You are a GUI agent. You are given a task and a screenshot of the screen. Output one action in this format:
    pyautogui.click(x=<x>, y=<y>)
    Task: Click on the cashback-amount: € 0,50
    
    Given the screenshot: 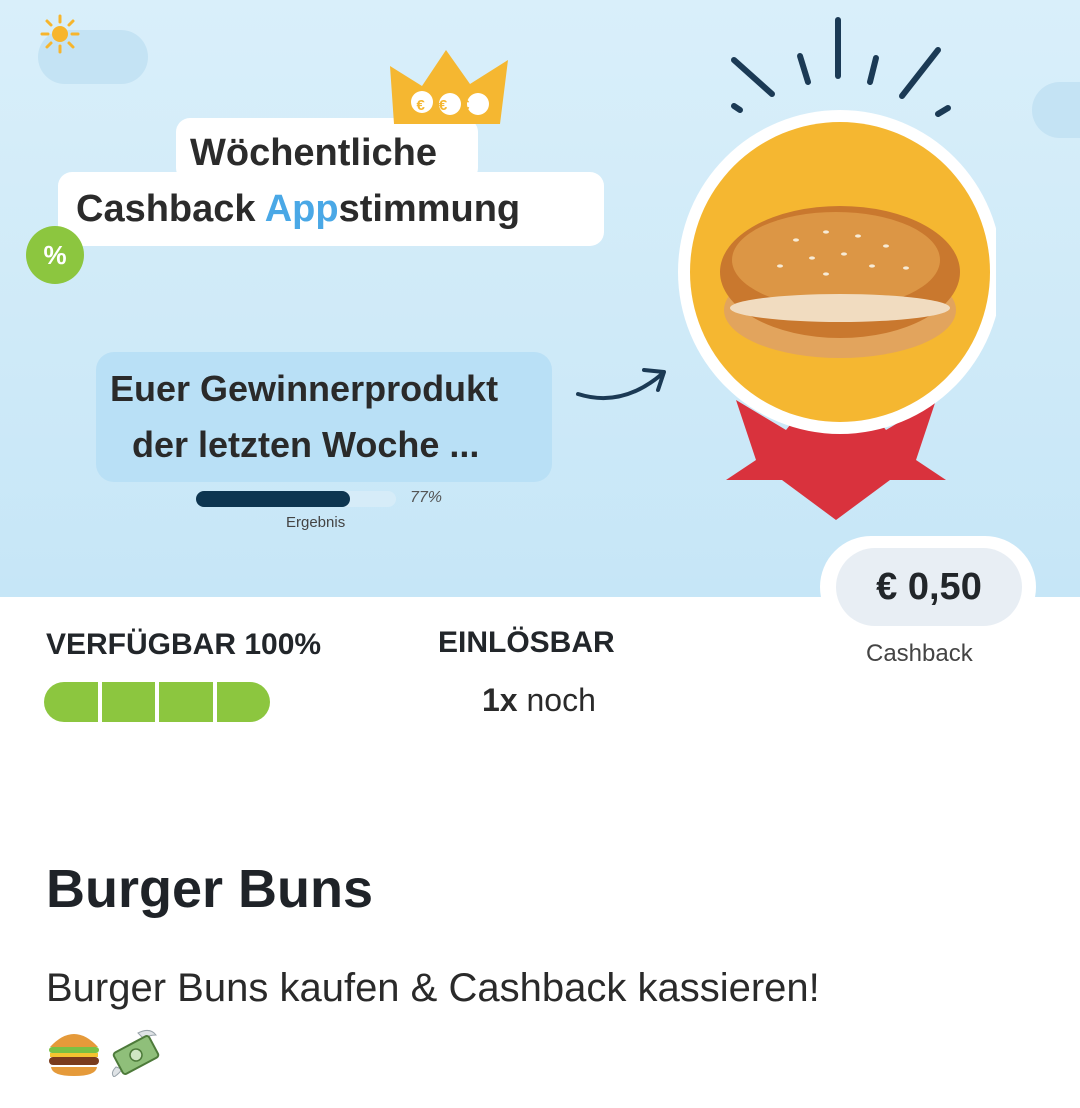 What is the action you would take?
    pyautogui.click(x=929, y=587)
    